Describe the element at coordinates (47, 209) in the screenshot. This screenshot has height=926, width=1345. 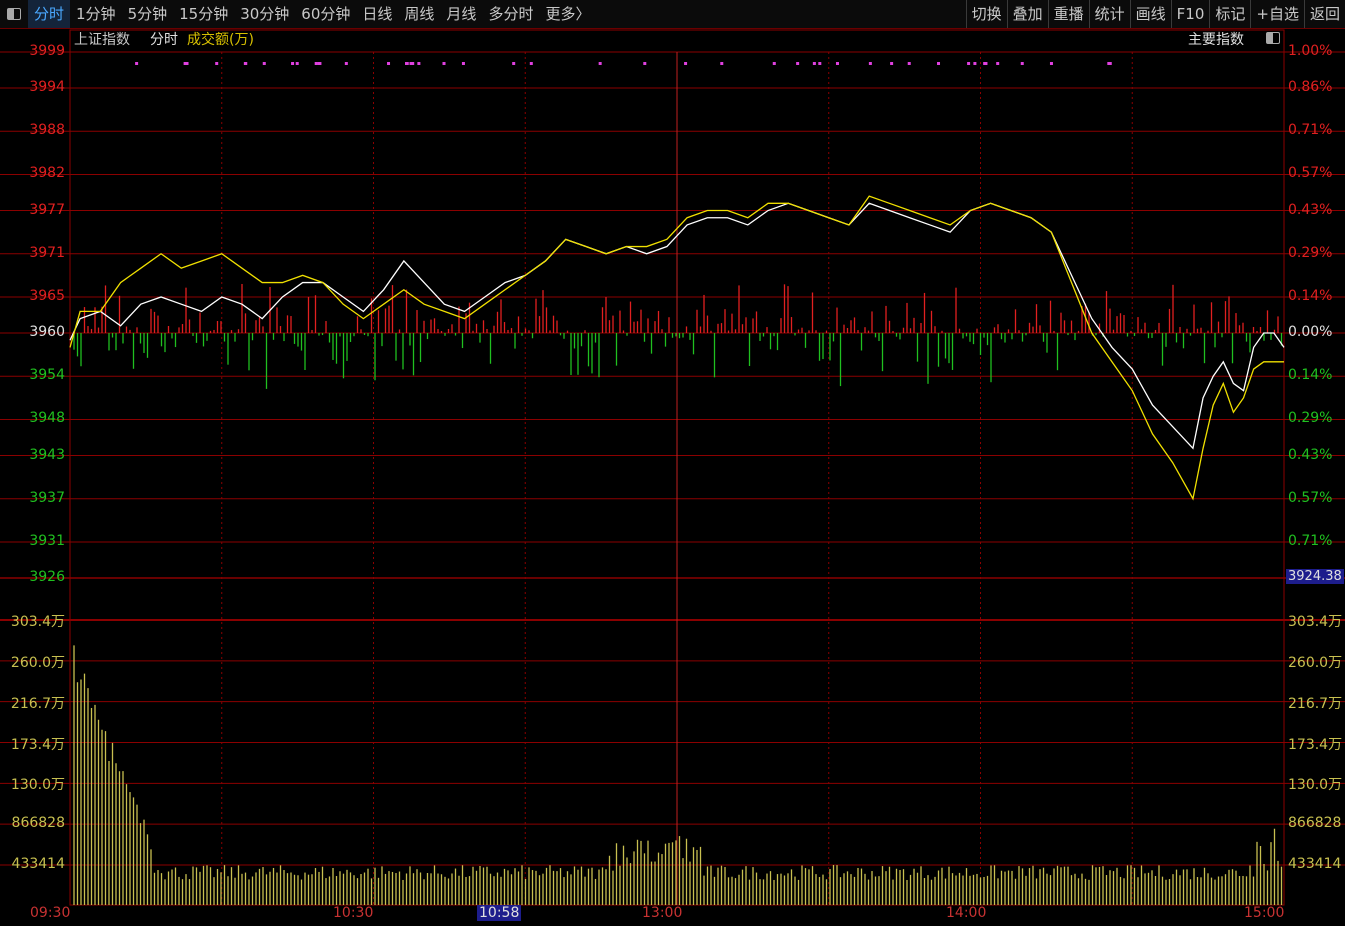
I see `price-label-left: 3977` at that location.